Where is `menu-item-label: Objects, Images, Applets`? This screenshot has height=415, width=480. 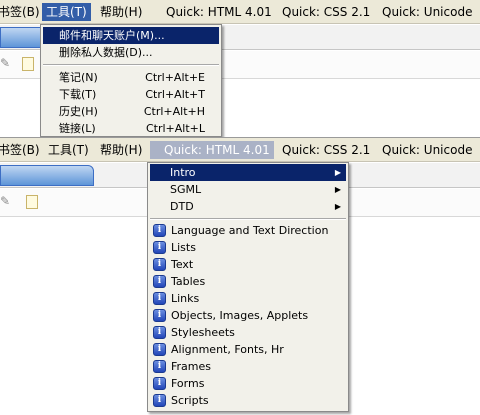 menu-item-label: Objects, Images, Applets is located at coordinates (240, 315).